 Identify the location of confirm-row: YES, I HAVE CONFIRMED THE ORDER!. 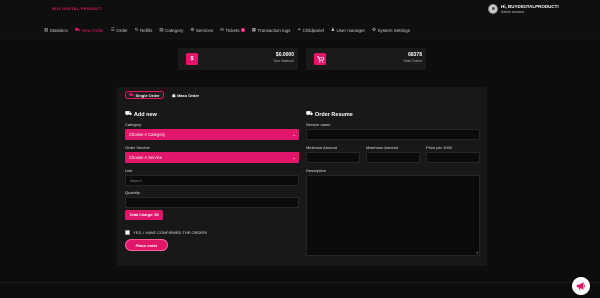
(166, 232).